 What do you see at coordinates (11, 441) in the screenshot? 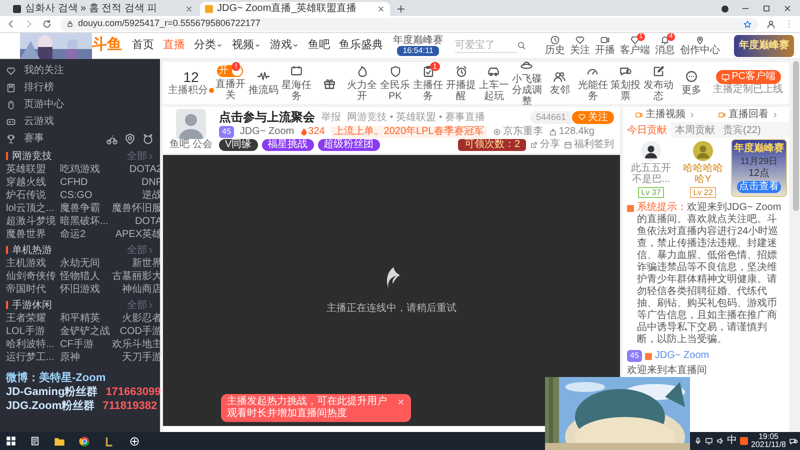
I see `windows-icon` at bounding box center [11, 441].